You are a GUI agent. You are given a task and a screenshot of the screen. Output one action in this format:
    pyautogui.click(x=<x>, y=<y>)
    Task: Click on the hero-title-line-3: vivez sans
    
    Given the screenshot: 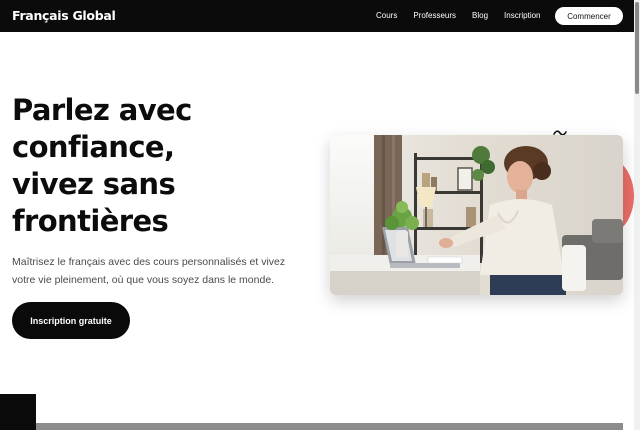 What is the action you would take?
    pyautogui.click(x=94, y=184)
    